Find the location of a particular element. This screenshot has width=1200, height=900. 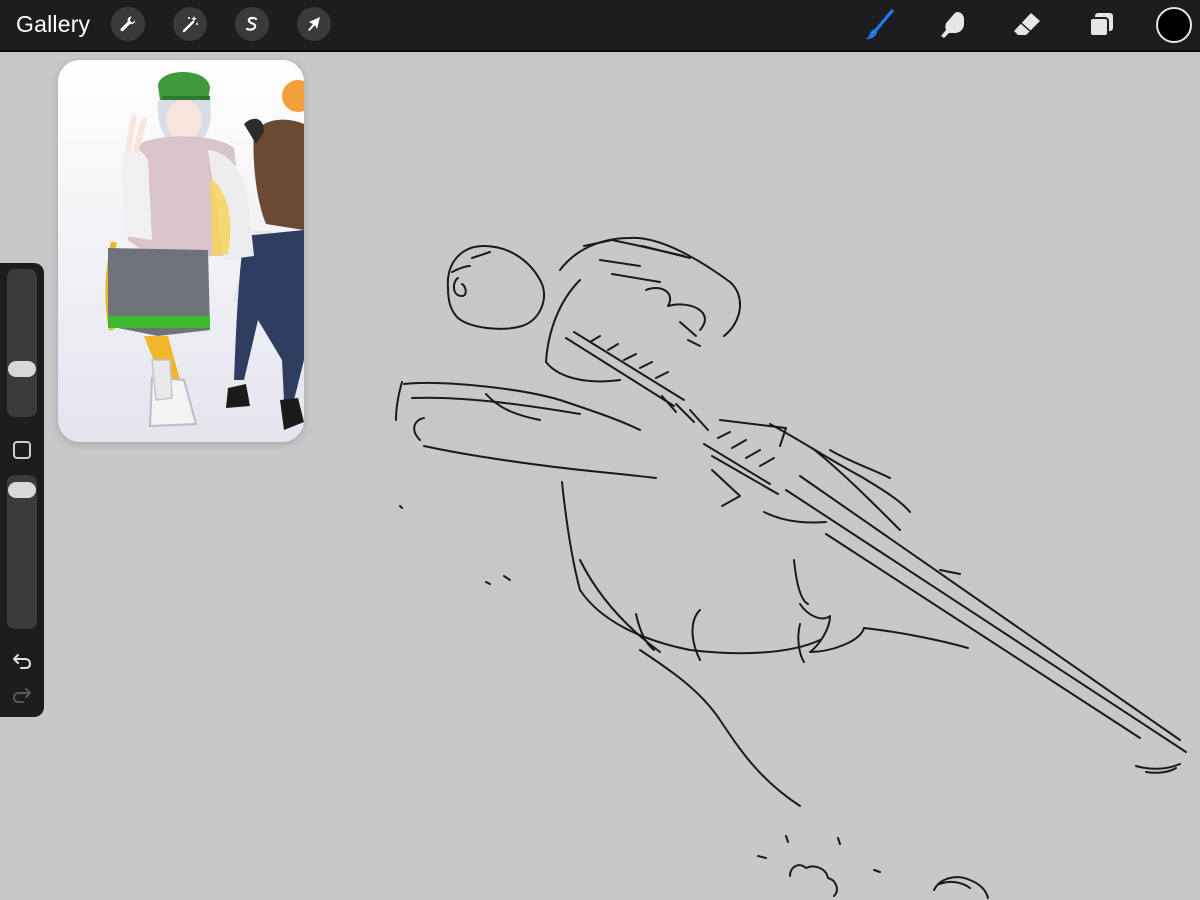

smudge-tool-button is located at coordinates (953, 25).